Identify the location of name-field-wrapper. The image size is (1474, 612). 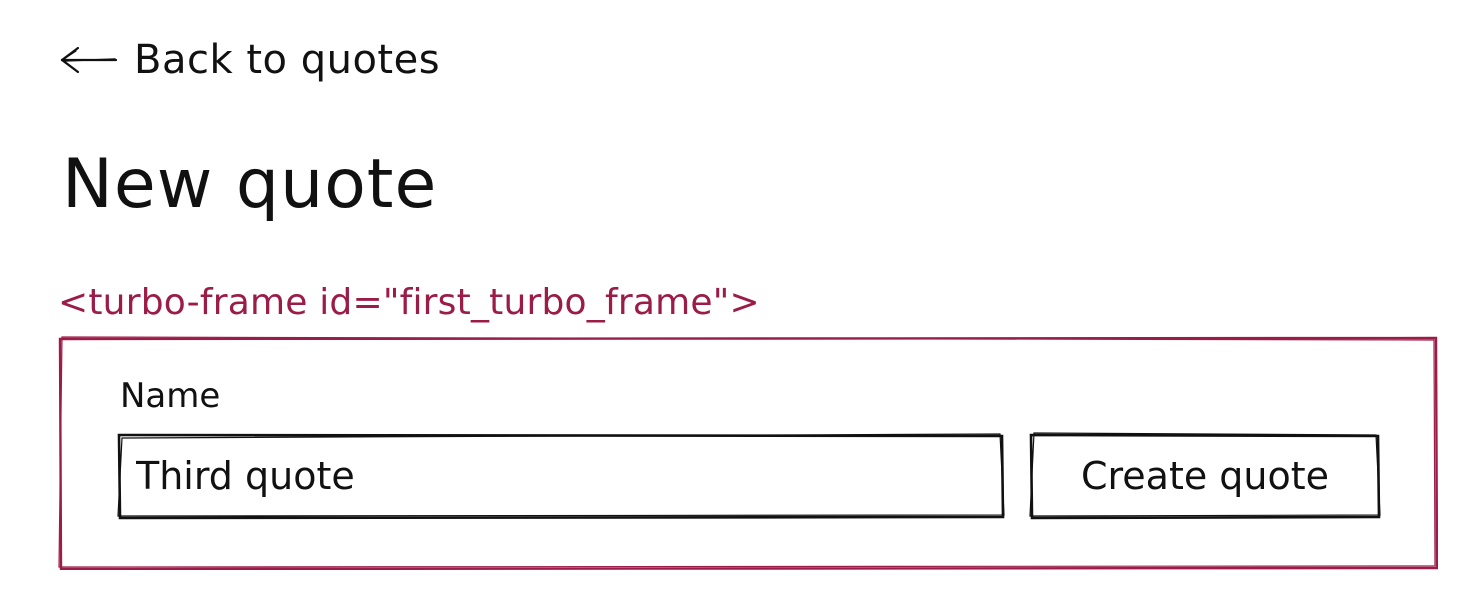
(561, 476).